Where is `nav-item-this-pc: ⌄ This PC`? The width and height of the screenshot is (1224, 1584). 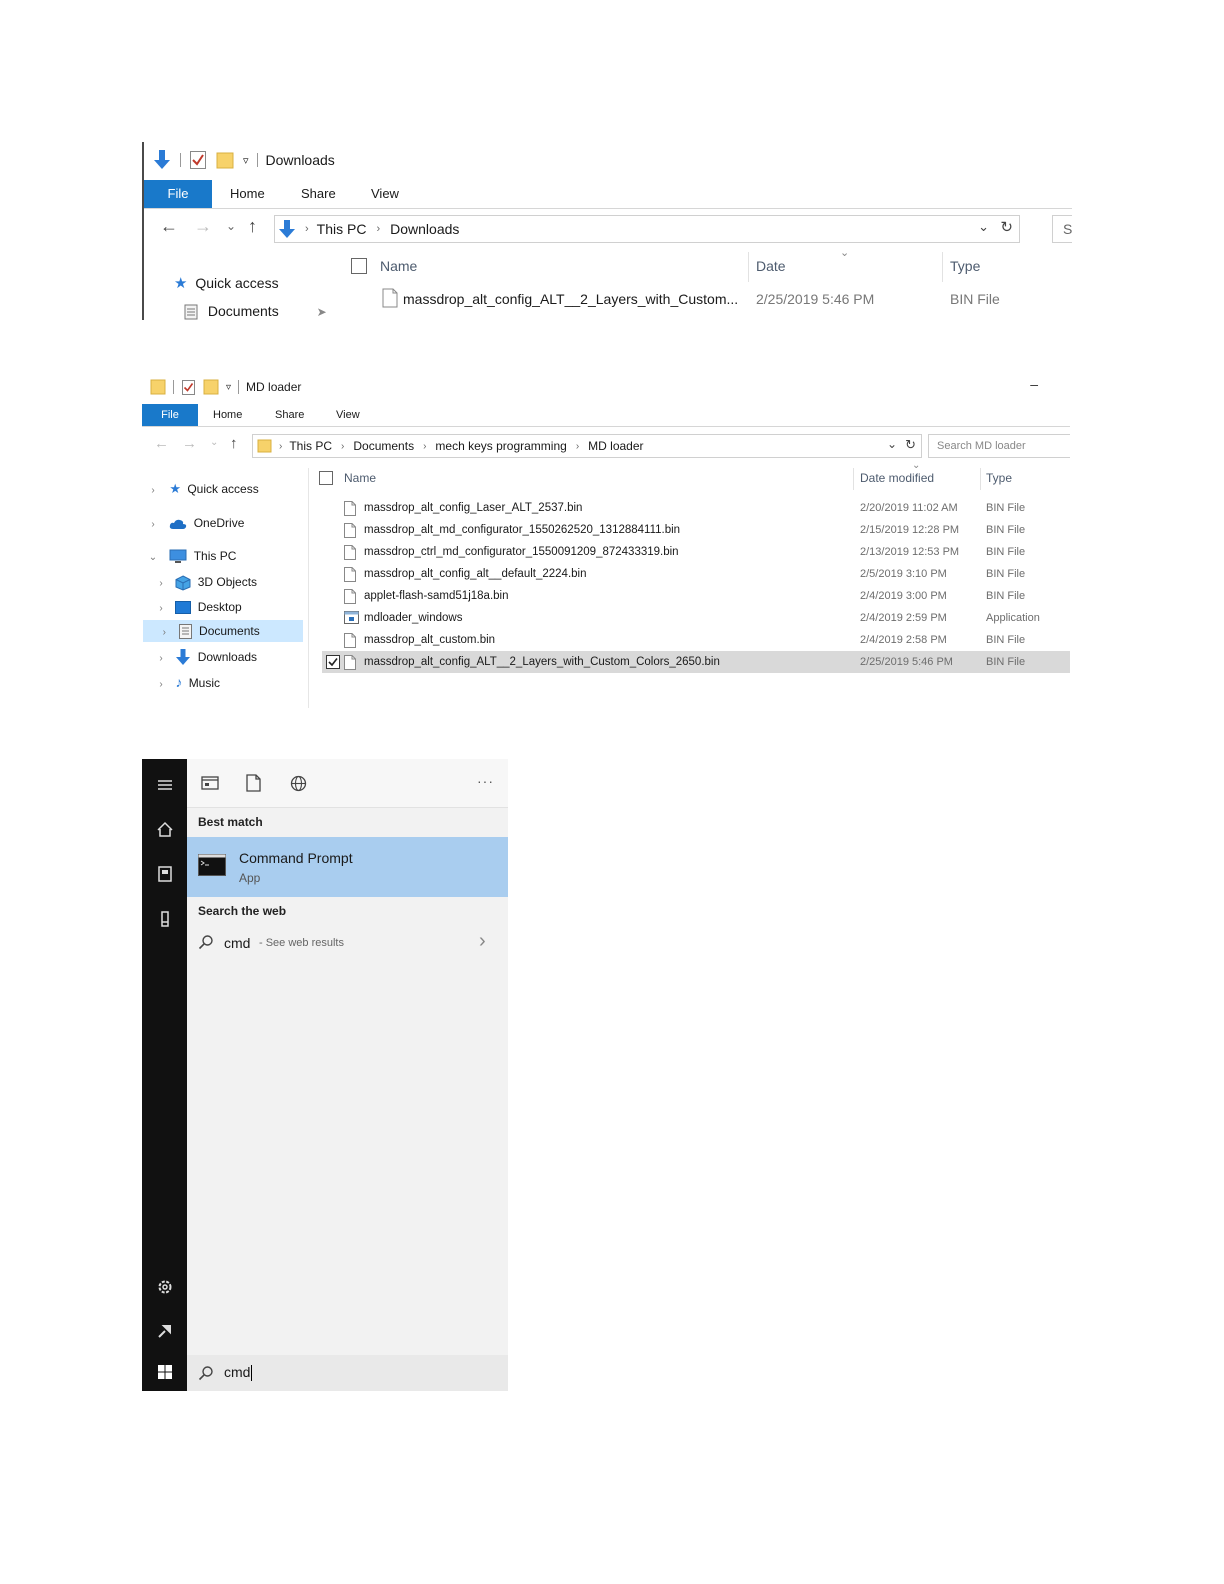 nav-item-this-pc: ⌄ This PC is located at coordinates (191, 556).